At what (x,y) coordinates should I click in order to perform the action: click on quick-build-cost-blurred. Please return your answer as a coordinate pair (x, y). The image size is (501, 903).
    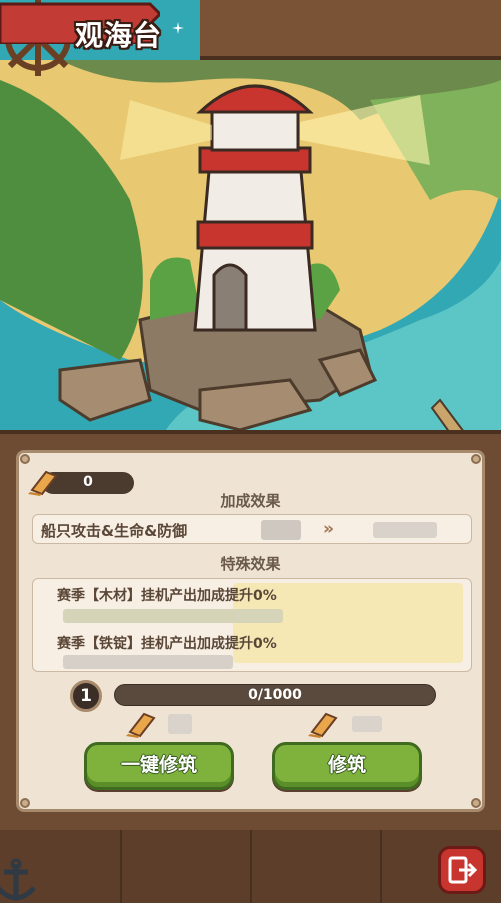
    Looking at the image, I should click on (180, 724).